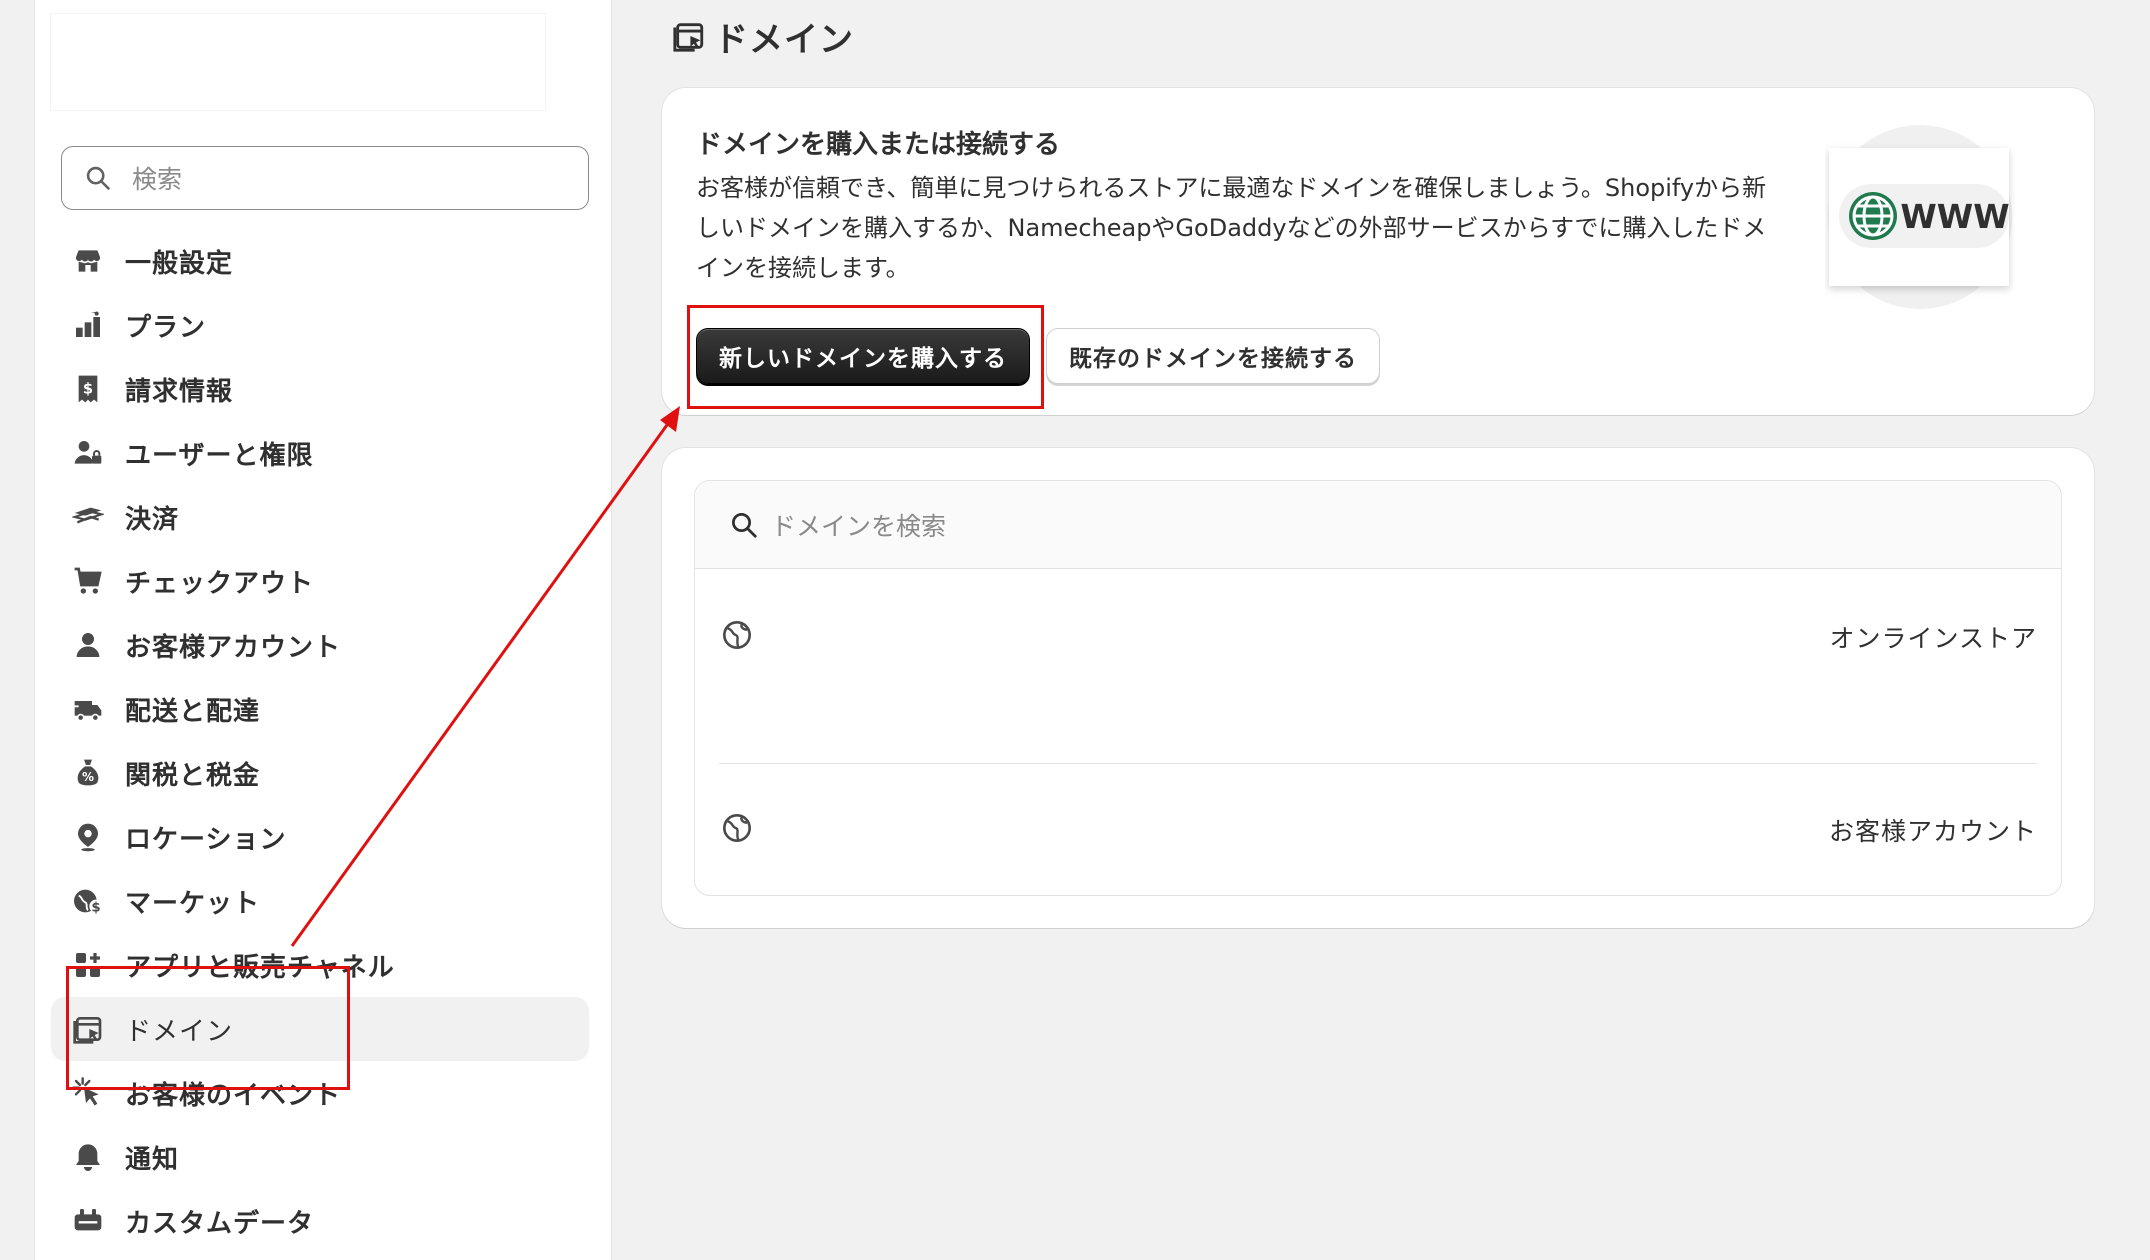 This screenshot has width=2150, height=1260. What do you see at coordinates (320, 389) in the screenshot?
I see `sidebar-item-billing: $ 請求情報` at bounding box center [320, 389].